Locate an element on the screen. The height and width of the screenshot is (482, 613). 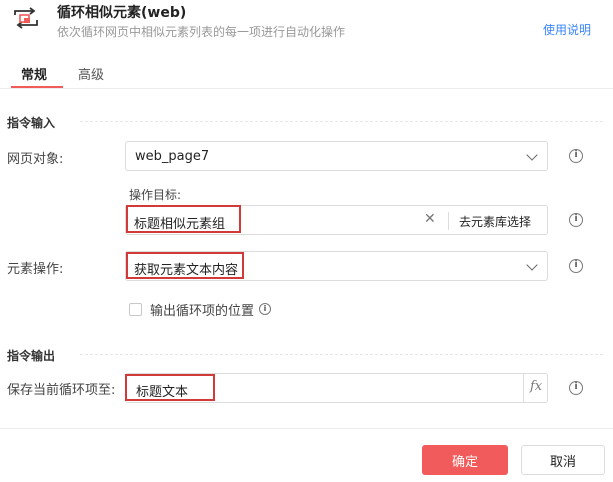
highlight-box-action is located at coordinates (185, 265).